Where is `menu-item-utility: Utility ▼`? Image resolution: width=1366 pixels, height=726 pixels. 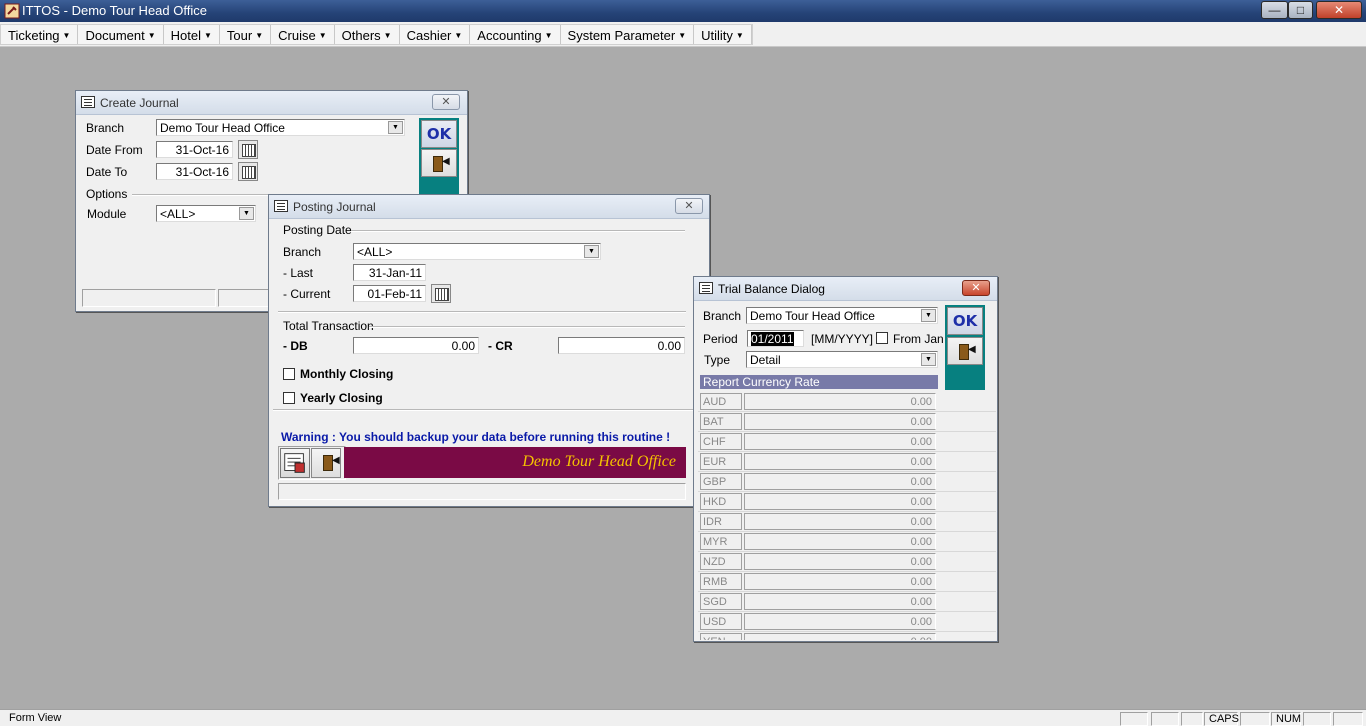
menu-item-utility: Utility ▼ is located at coordinates (723, 34).